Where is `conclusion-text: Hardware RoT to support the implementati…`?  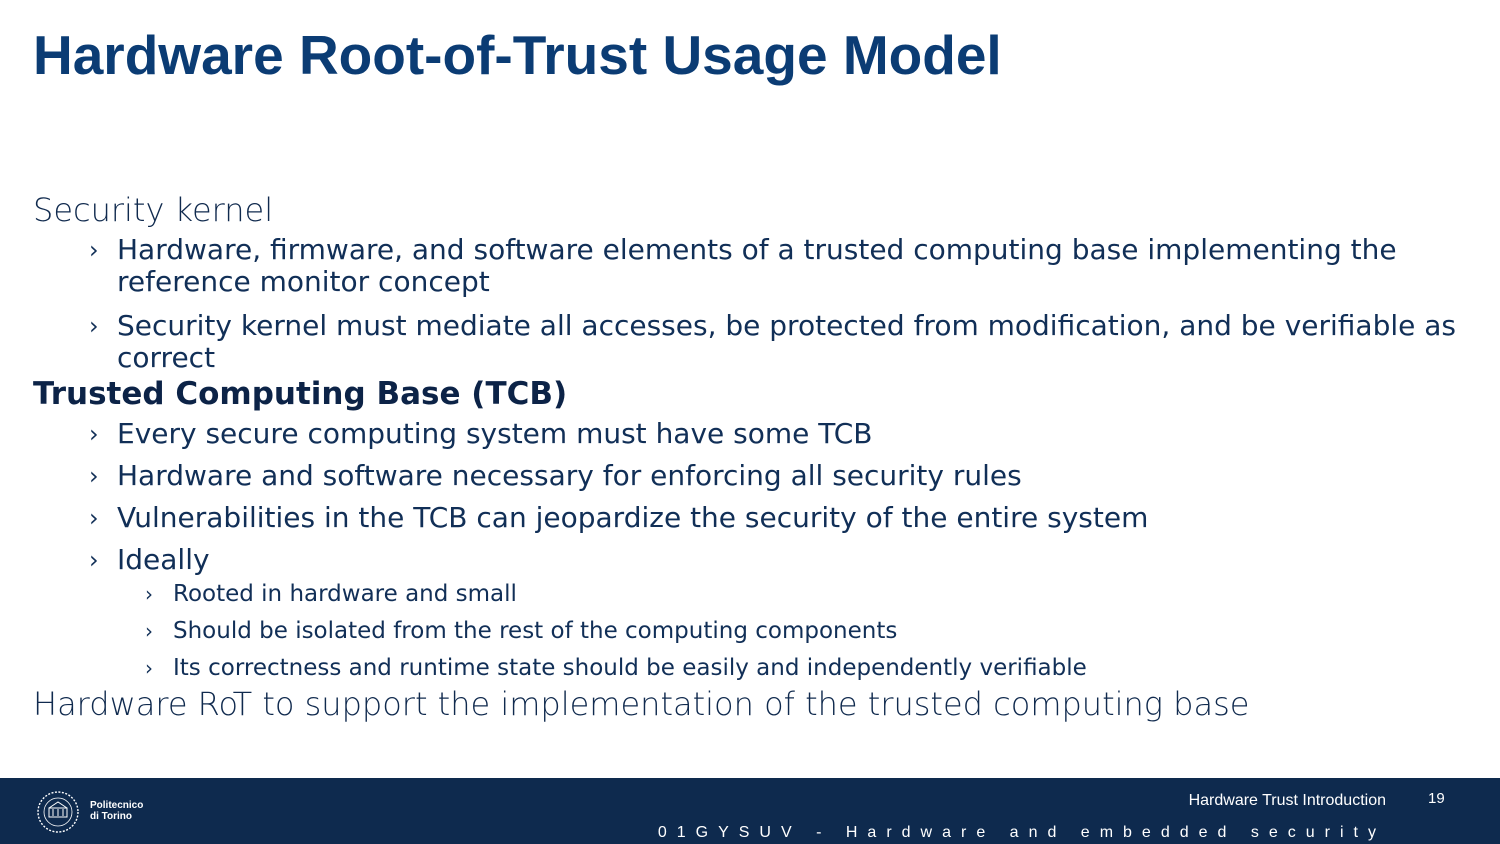
conclusion-text: Hardware RoT to support the implementati… is located at coordinates (641, 704).